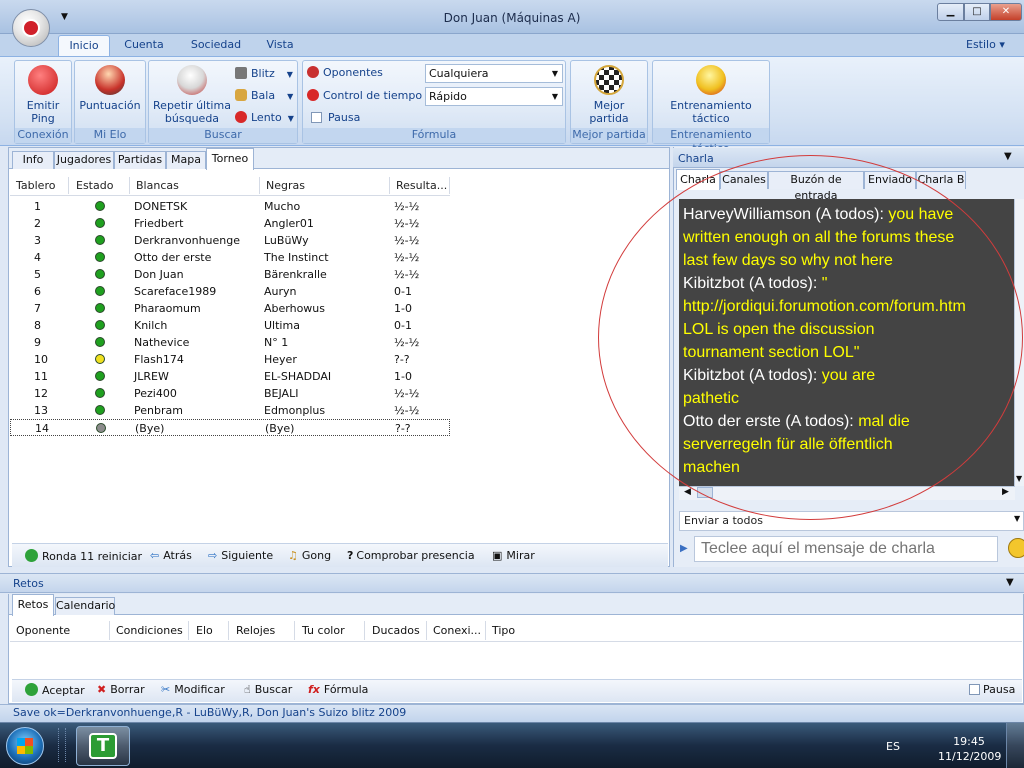 This screenshot has width=1024, height=768. I want to click on maximize-button: □, so click(977, 12).